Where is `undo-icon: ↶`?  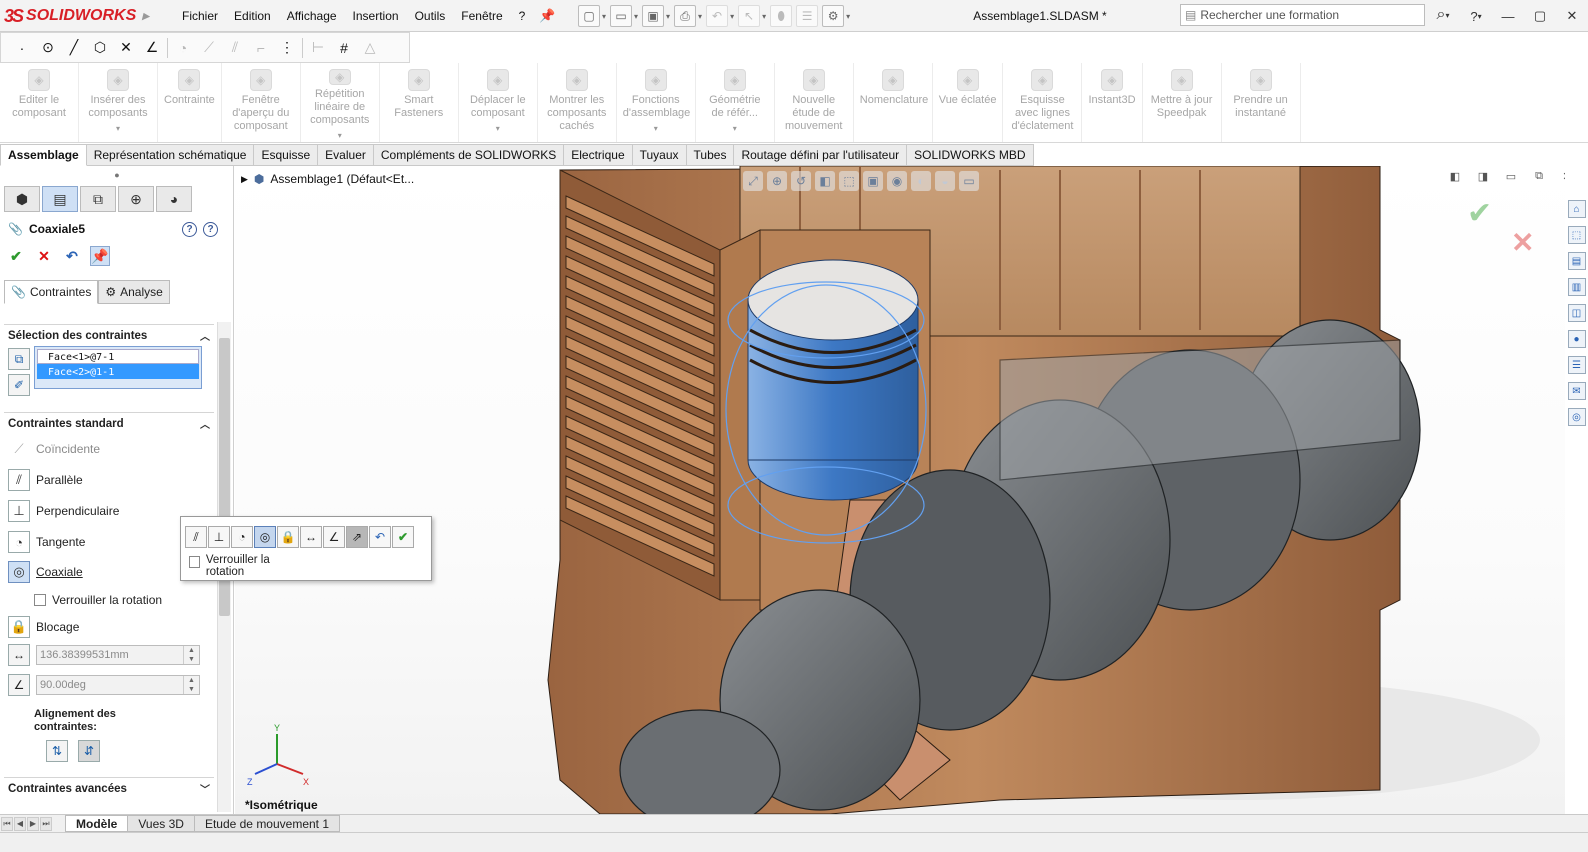 undo-icon: ↶ is located at coordinates (380, 537).